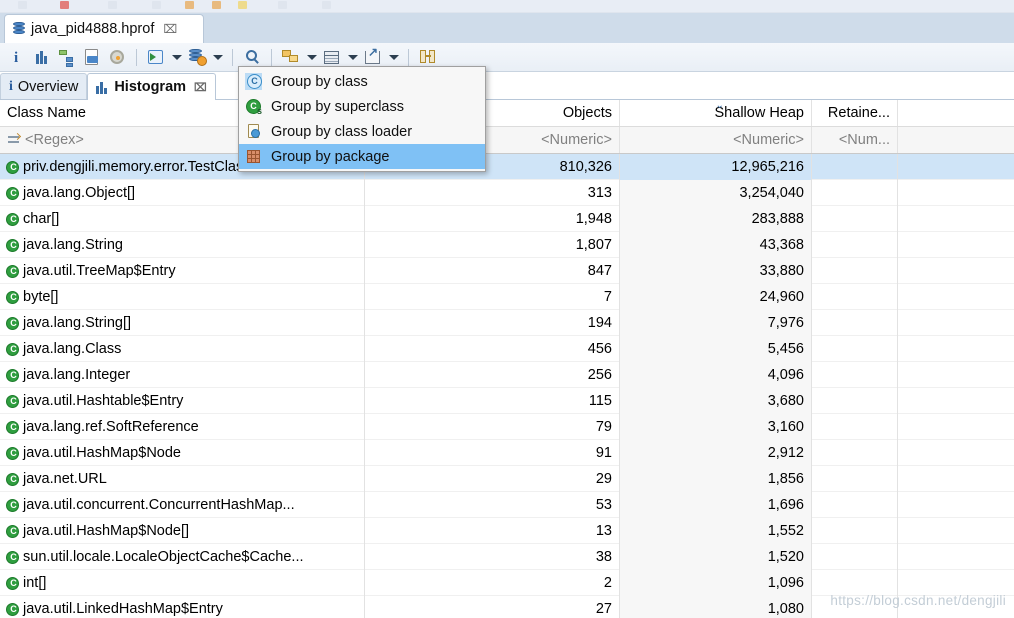 Image resolution: width=1014 pixels, height=618 pixels. What do you see at coordinates (182, 427) in the screenshot?
I see `cell-class-name: java.lang.ref.SoftReference` at bounding box center [182, 427].